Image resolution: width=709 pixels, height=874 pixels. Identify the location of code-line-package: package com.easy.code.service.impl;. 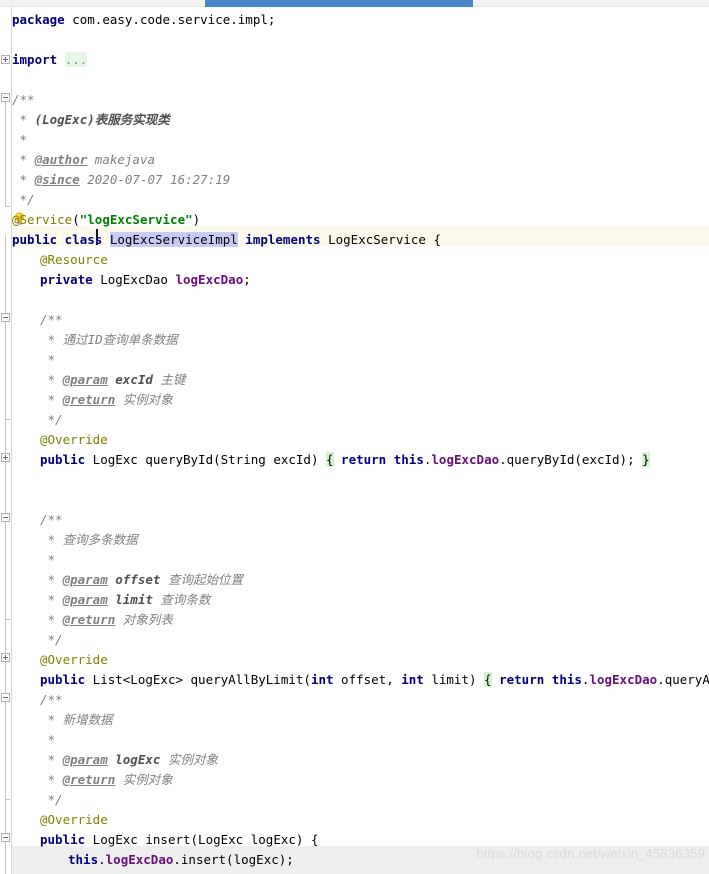
(143, 20).